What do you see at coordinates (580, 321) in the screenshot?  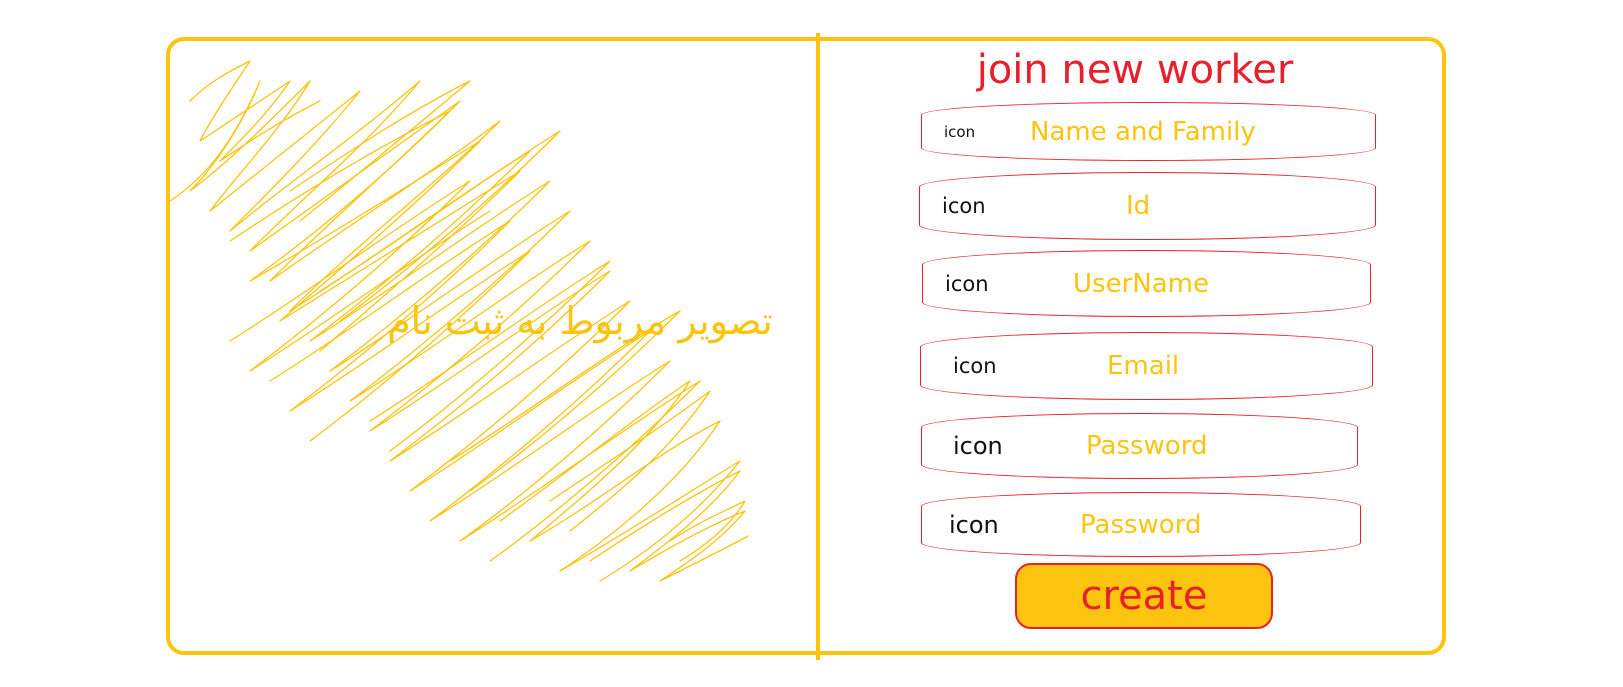 I see `image-caption: تصویر مربوط به ثبت نام` at bounding box center [580, 321].